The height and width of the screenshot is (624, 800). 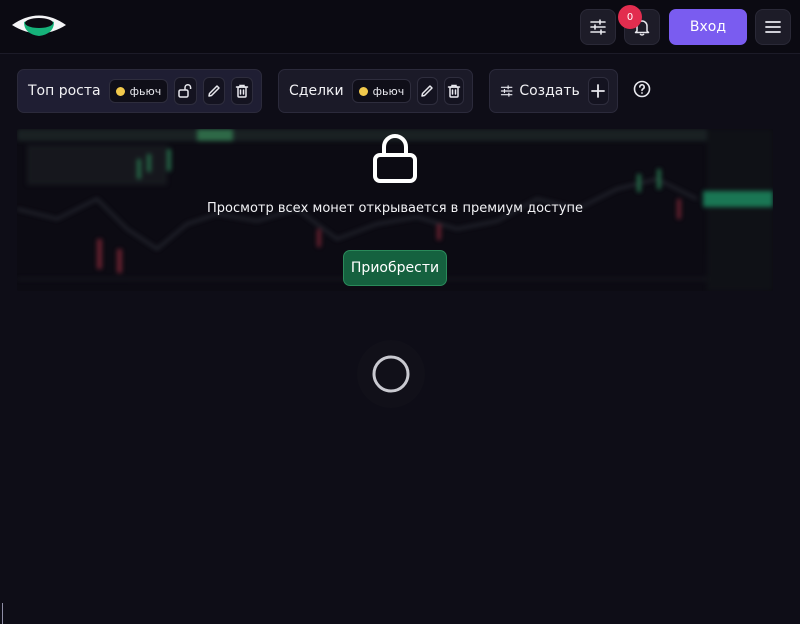 I want to click on loading-spinner-icon, so click(x=391, y=374).